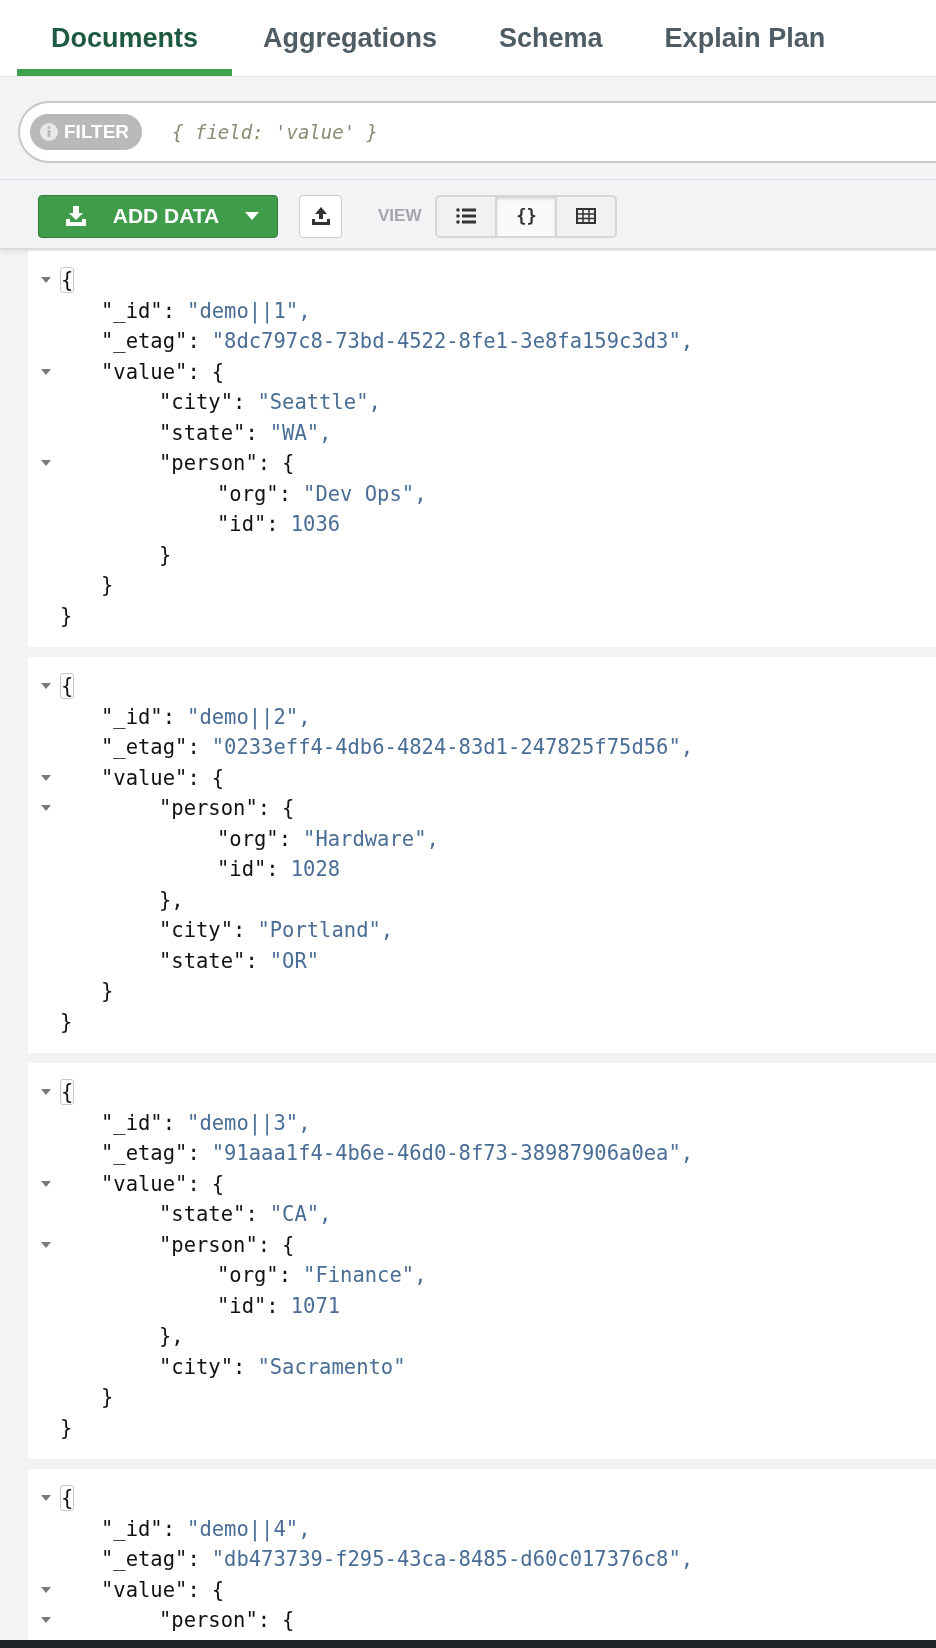  I want to click on json-value: "demo||2",, so click(249, 716).